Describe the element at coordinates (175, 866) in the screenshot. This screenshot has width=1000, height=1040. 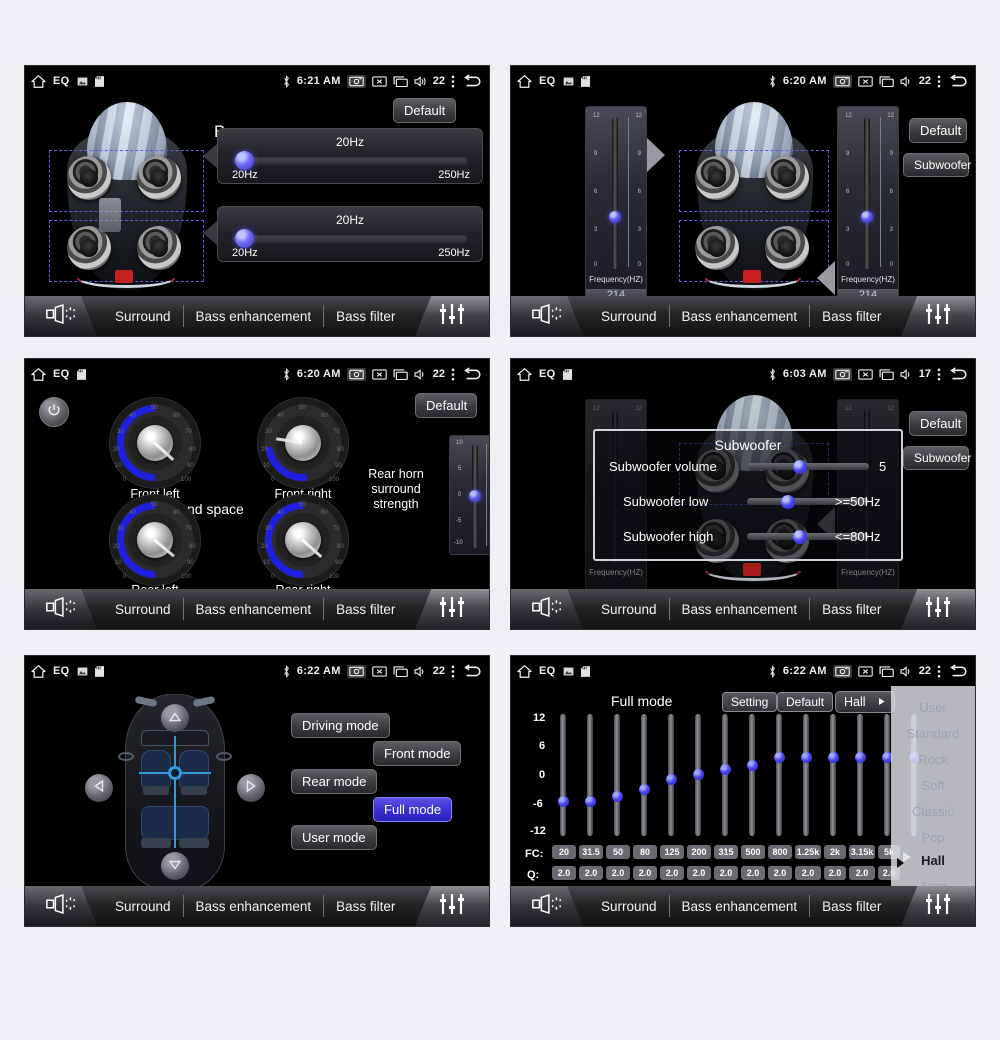
I see `nudge-down-button` at that location.